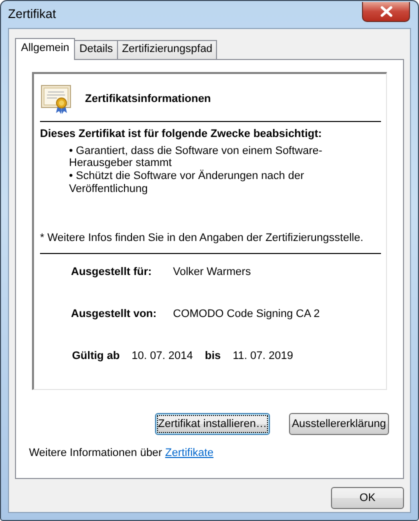  Describe the element at coordinates (96, 356) in the screenshot. I see `field-label: Gültig ab` at that location.